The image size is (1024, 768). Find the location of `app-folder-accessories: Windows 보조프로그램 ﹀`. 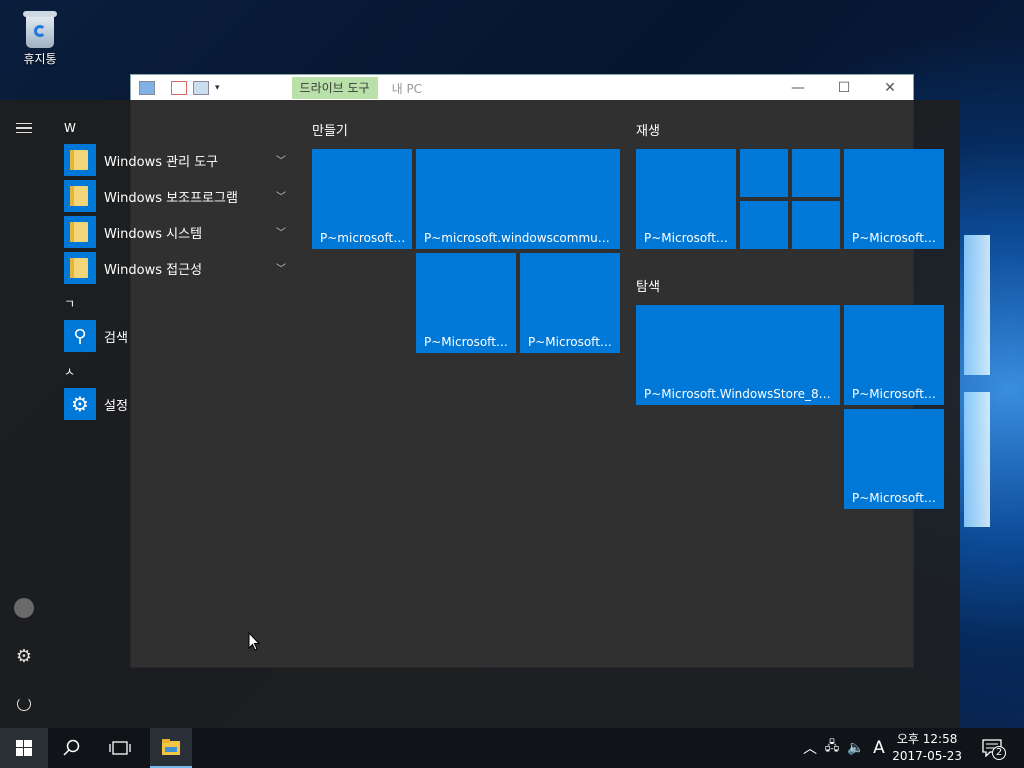

app-folder-accessories: Windows 보조프로그램 ﹀ is located at coordinates (176, 196).